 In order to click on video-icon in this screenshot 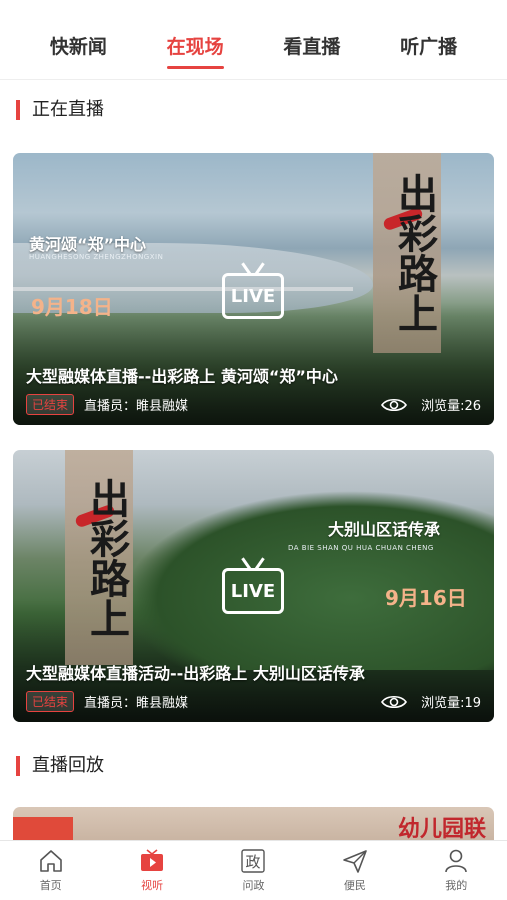, I will do `click(152, 860)`.